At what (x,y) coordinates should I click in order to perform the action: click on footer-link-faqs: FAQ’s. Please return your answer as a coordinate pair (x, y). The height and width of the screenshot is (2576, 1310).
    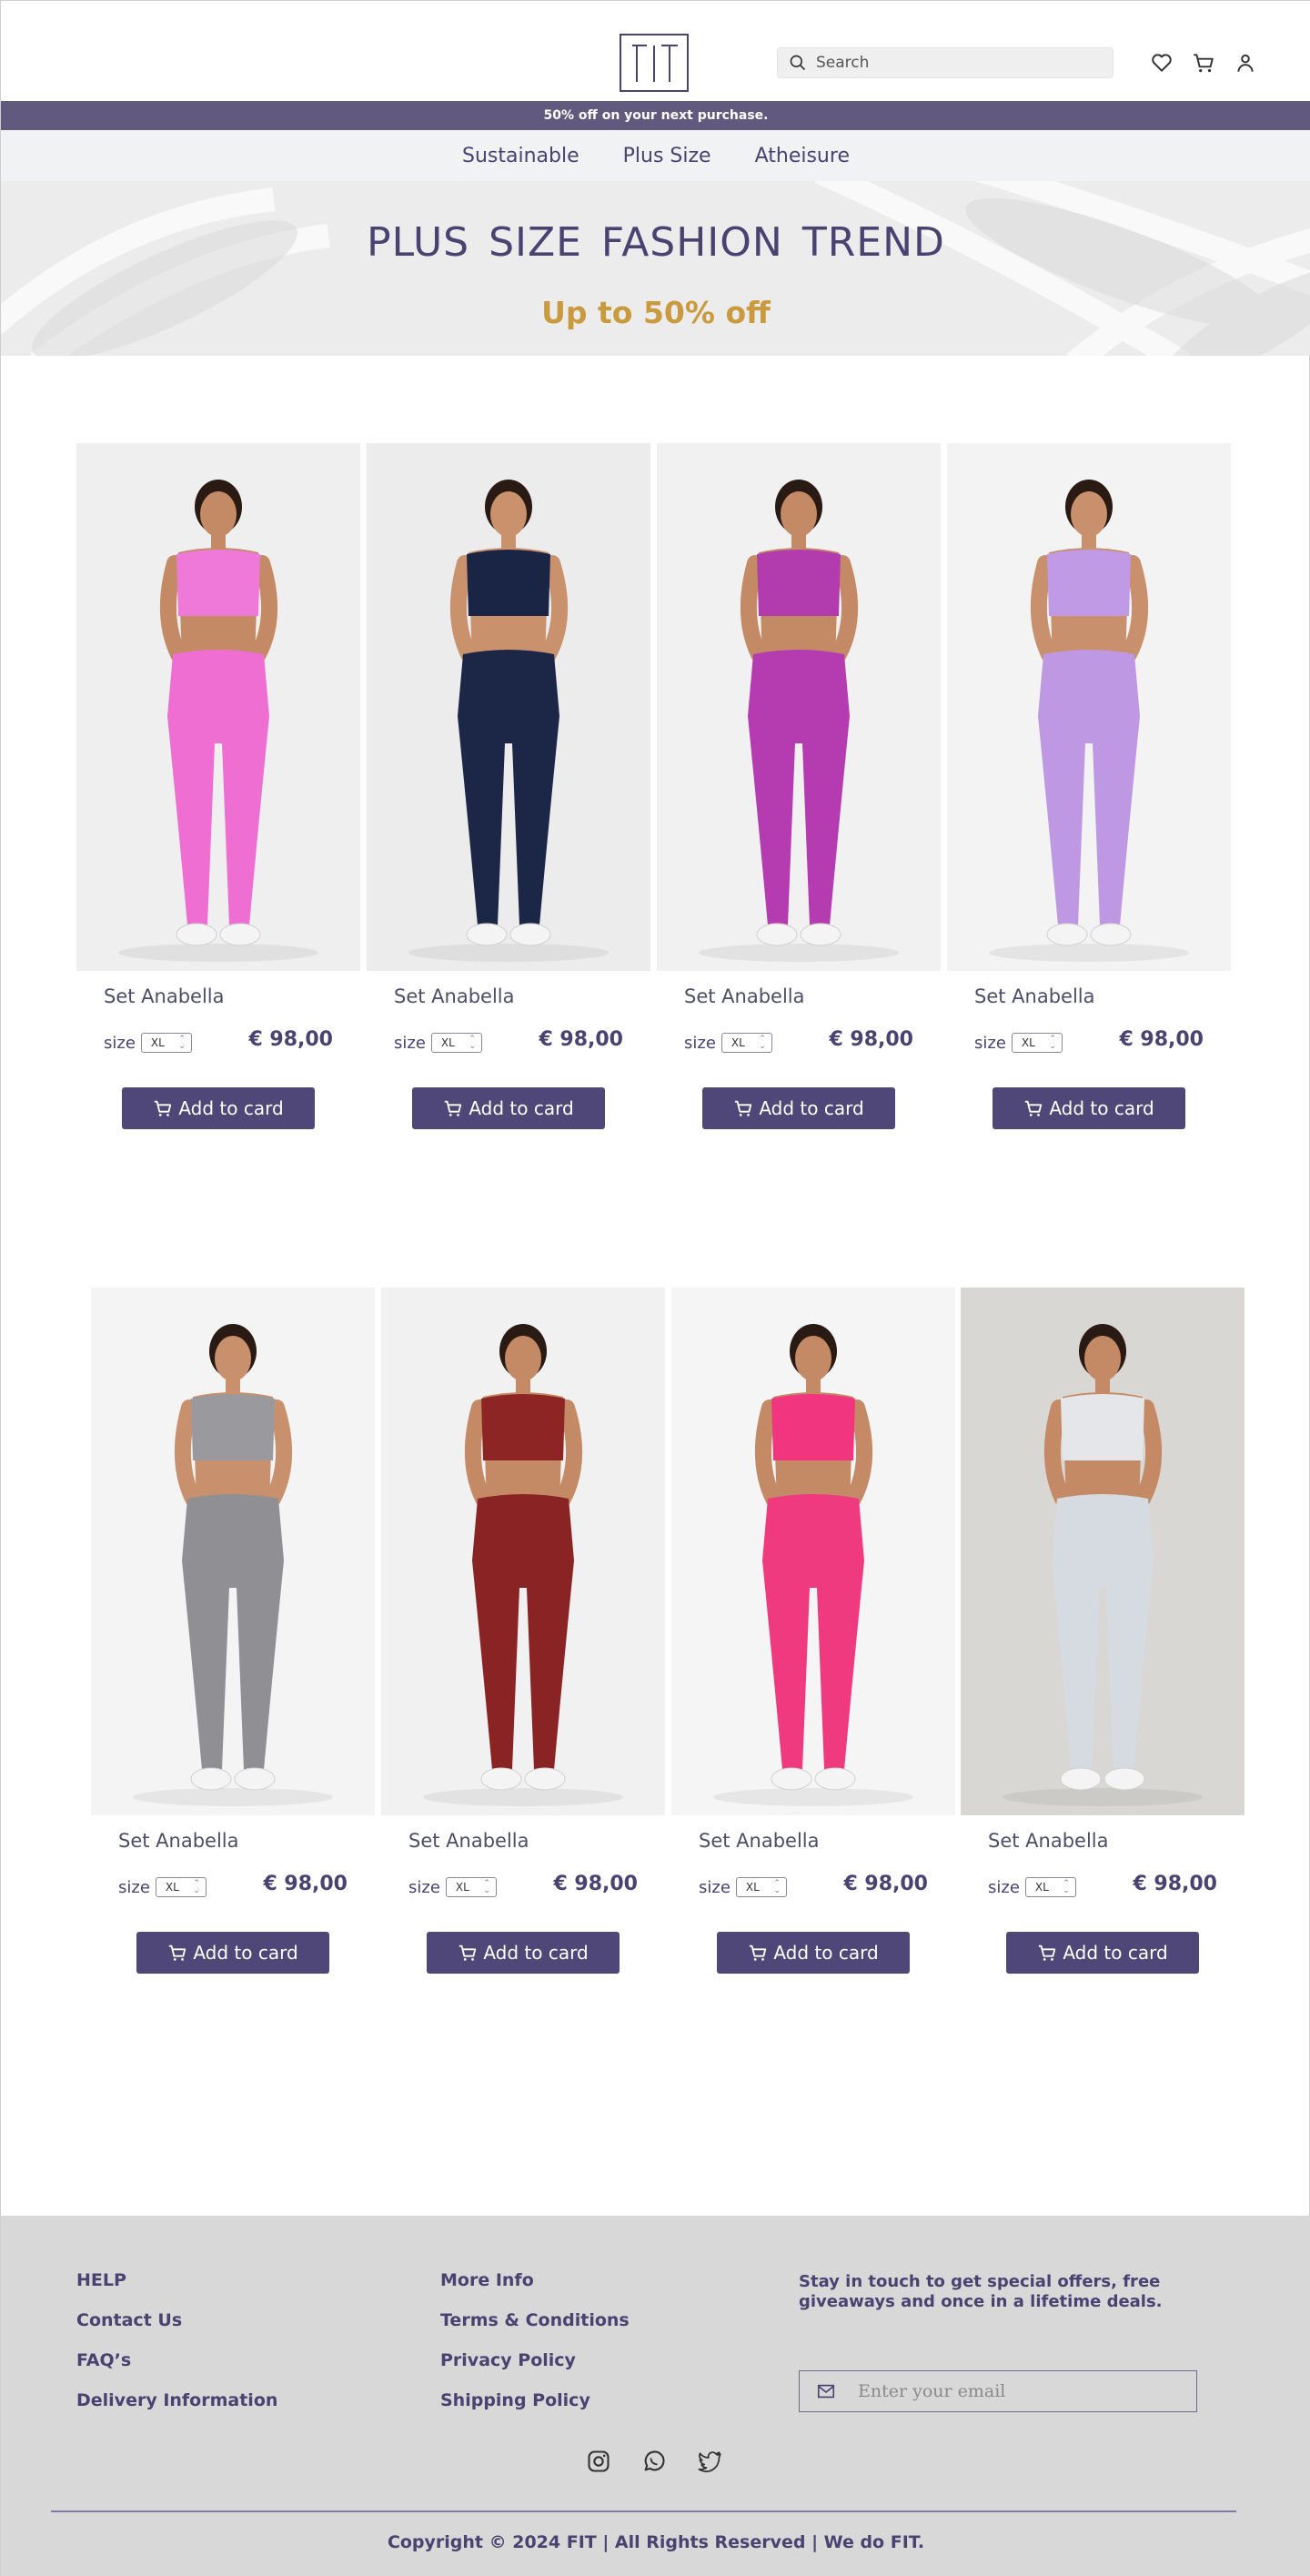
    Looking at the image, I should click on (176, 2360).